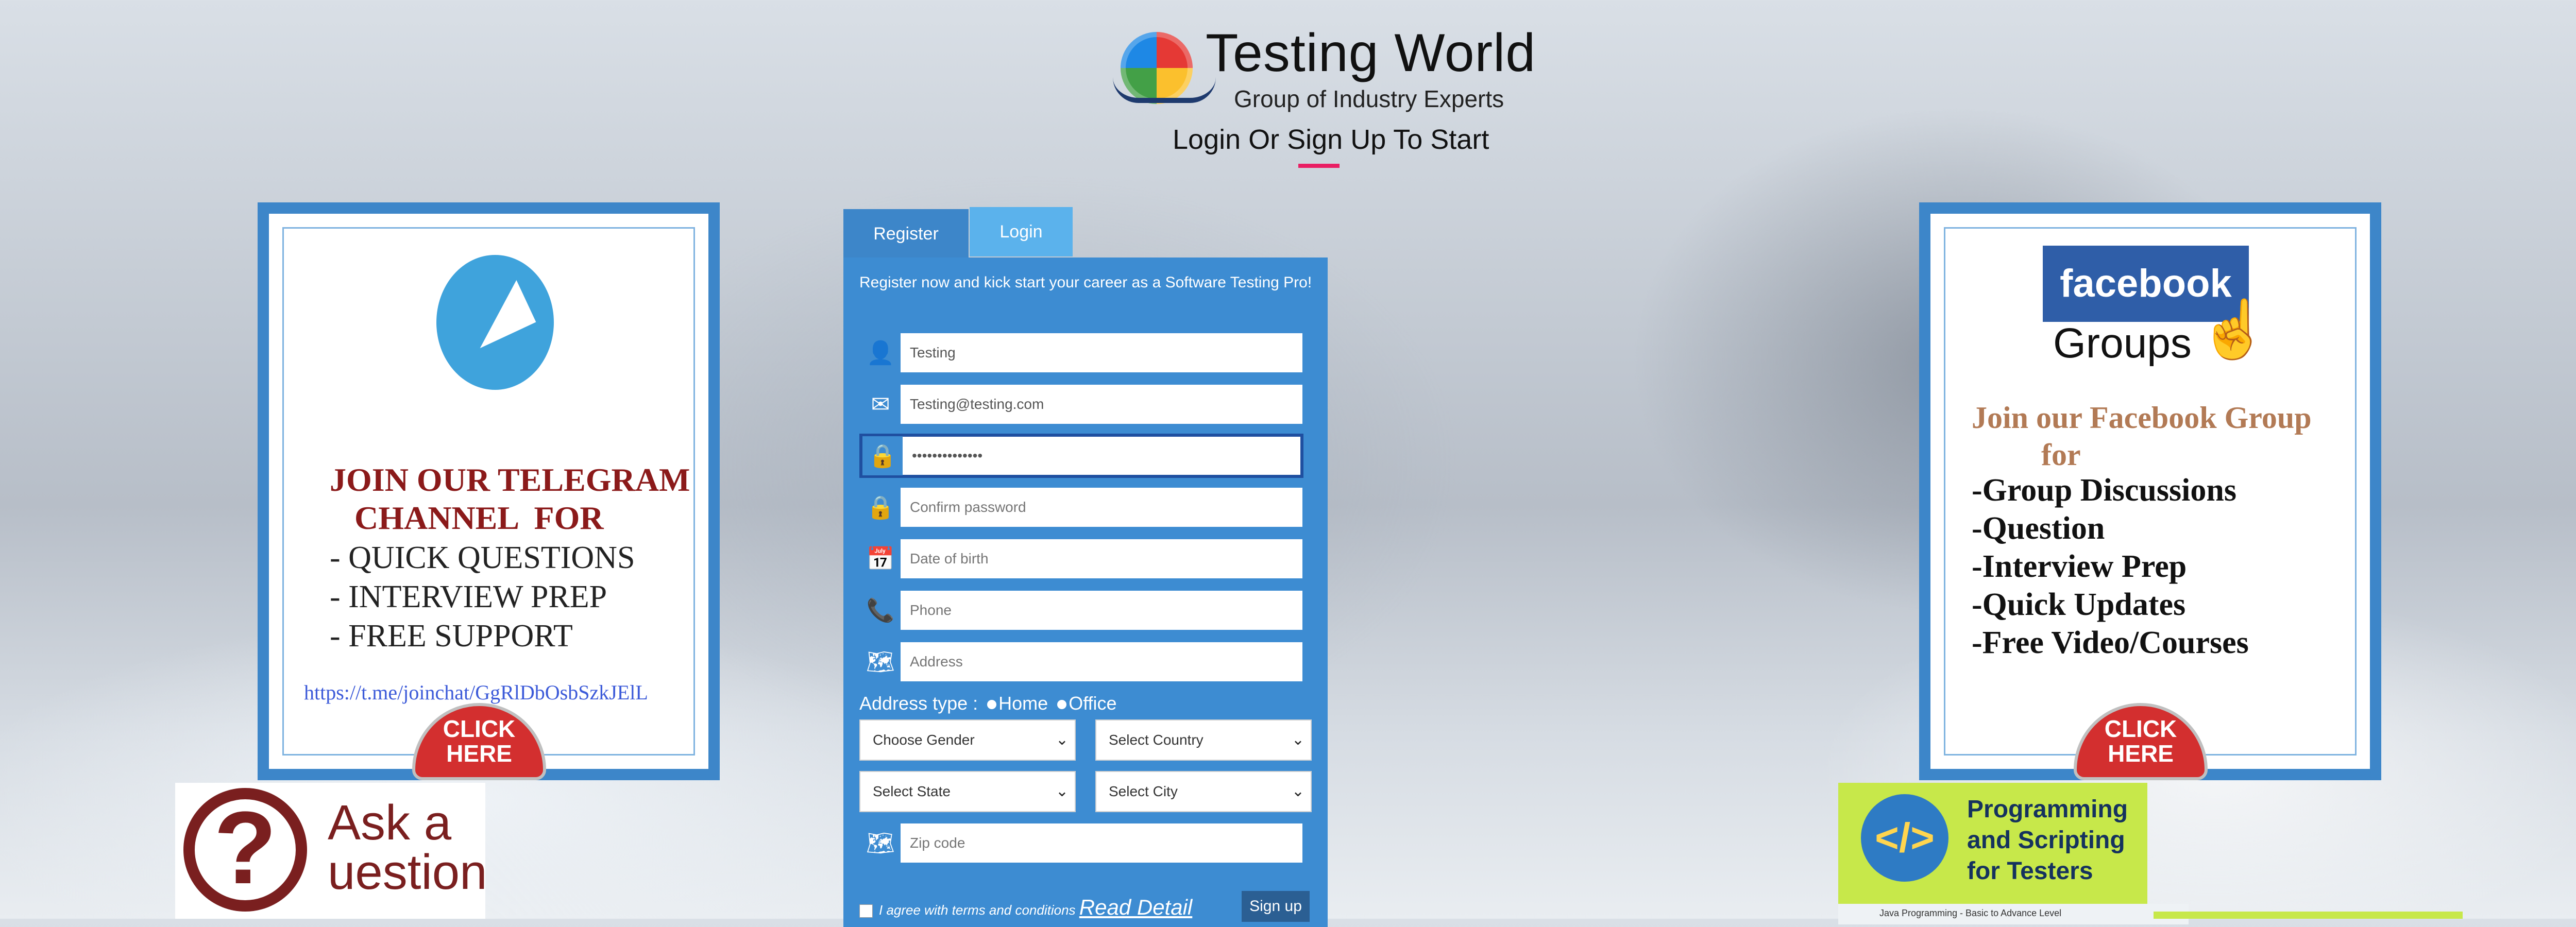 Image resolution: width=2576 pixels, height=927 pixels. Describe the element at coordinates (1101, 353) in the screenshot. I see `name-input` at that location.